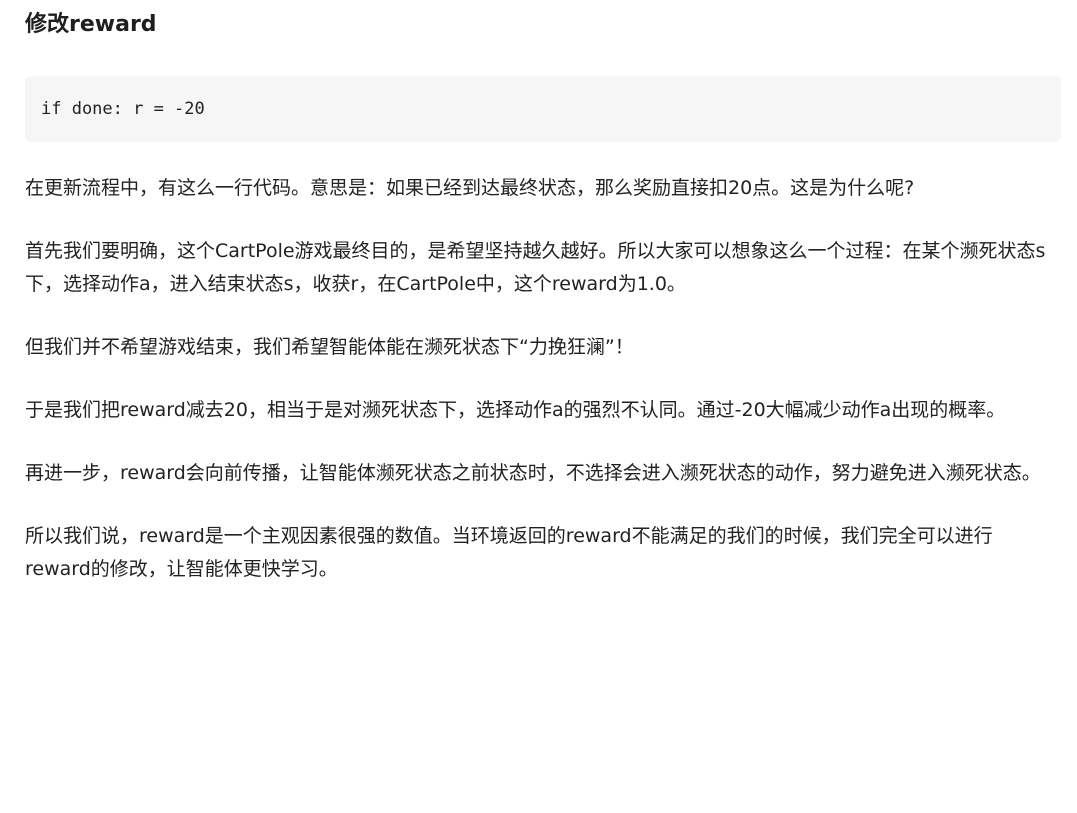 Image resolution: width=1077 pixels, height=813 pixels. What do you see at coordinates (123, 109) in the screenshot?
I see `code-line: if done: r = -20` at bounding box center [123, 109].